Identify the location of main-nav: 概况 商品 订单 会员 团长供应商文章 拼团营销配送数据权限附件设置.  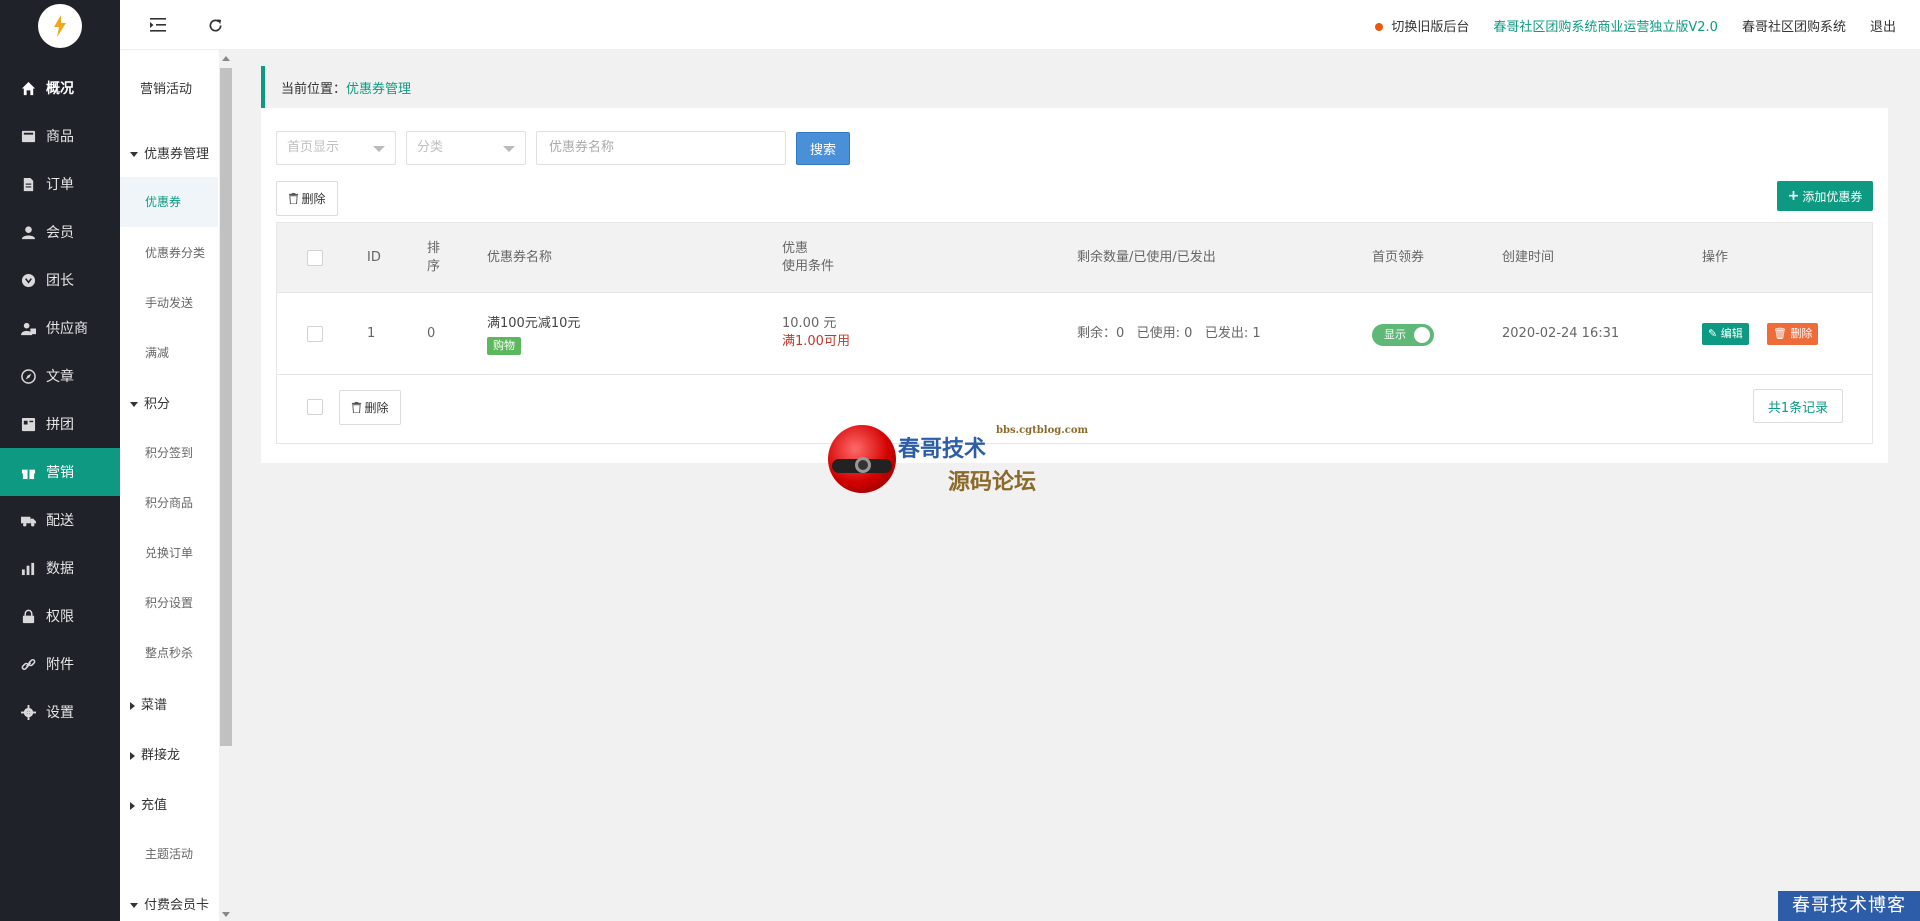
(60, 460).